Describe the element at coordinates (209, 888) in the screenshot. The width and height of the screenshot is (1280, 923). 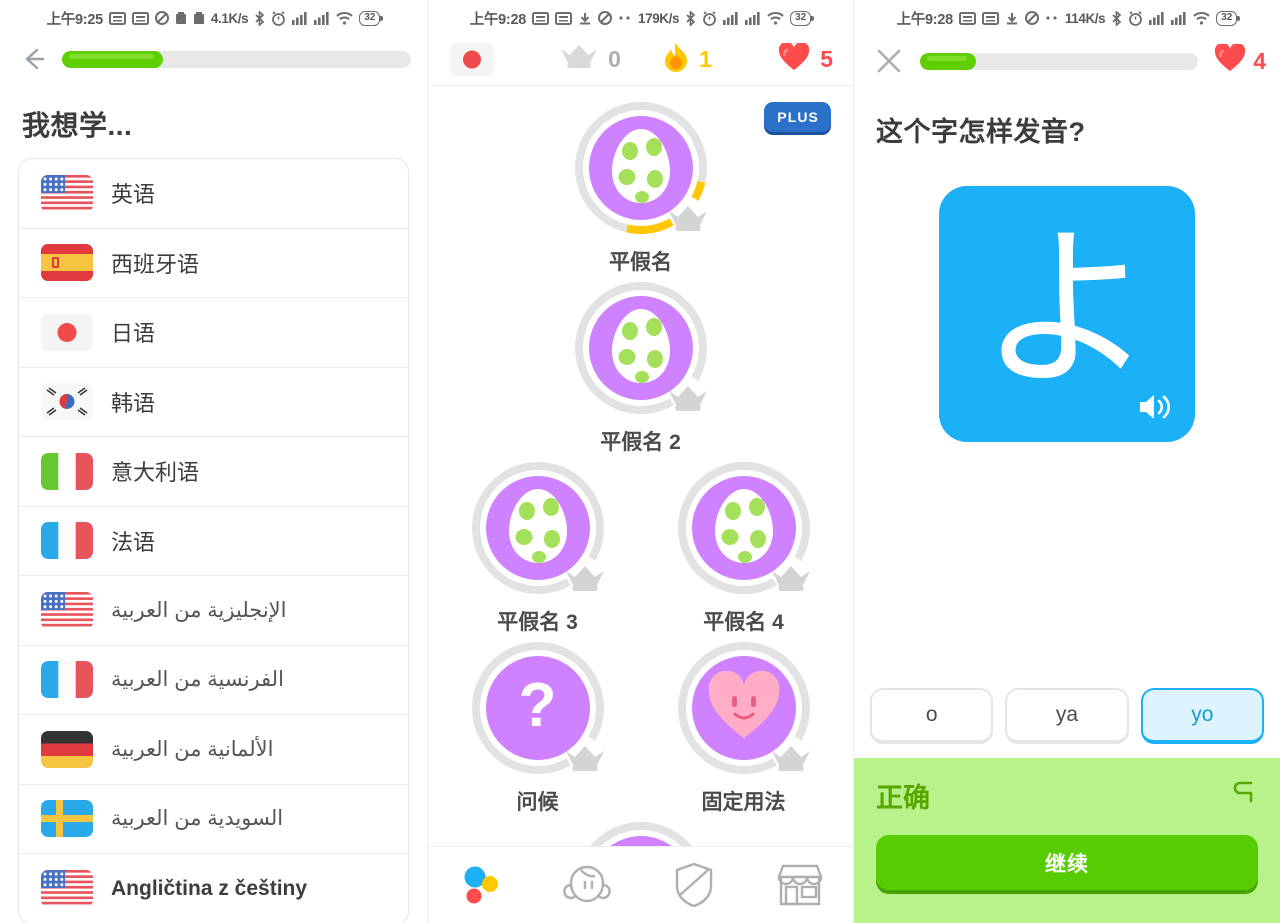
I see `language-label: Angličtina z češtiny` at that location.